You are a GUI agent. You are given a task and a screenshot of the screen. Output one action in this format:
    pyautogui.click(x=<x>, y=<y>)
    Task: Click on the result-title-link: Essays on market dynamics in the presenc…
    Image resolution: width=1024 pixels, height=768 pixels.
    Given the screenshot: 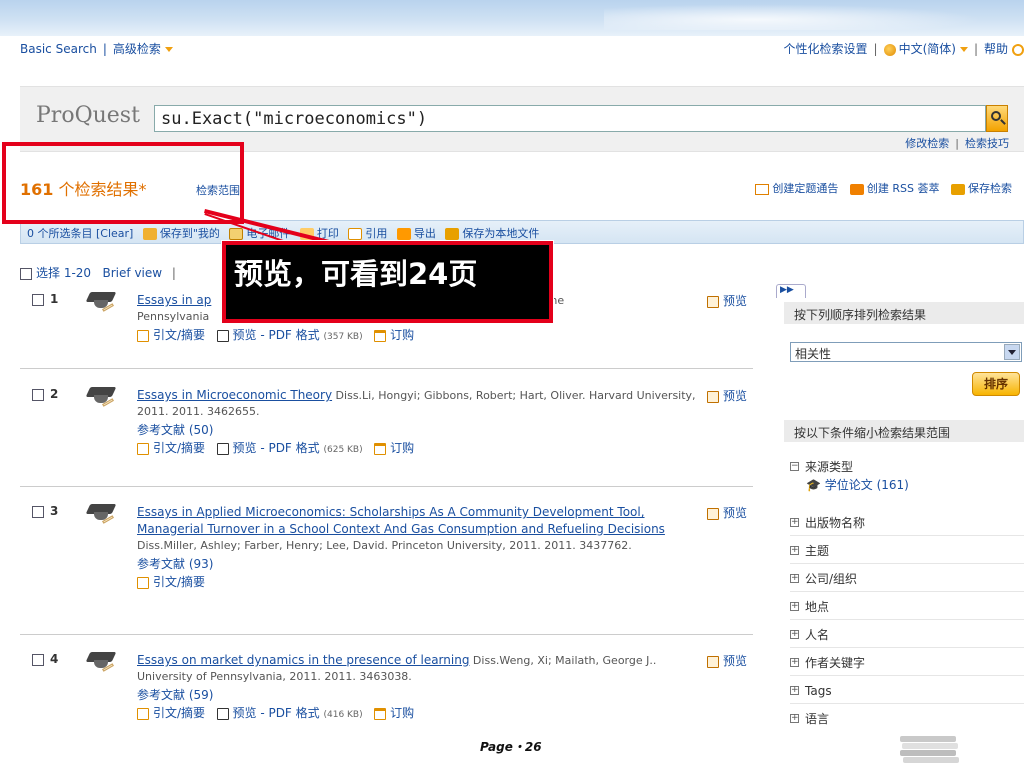 What is the action you would take?
    pyautogui.click(x=303, y=660)
    